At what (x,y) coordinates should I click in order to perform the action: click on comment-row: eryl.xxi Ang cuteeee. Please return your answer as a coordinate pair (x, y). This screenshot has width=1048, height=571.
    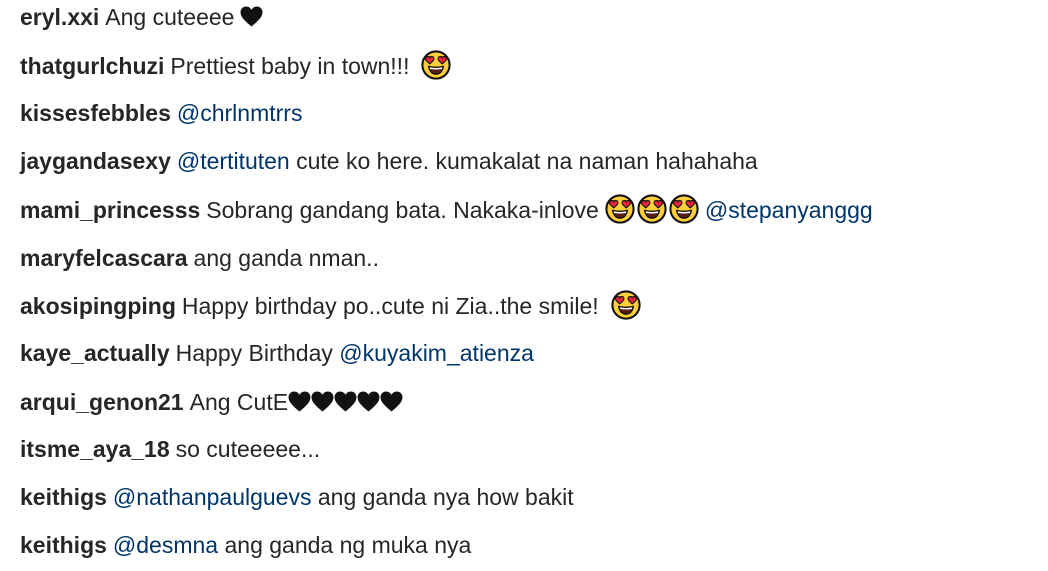
    Looking at the image, I should click on (141, 18).